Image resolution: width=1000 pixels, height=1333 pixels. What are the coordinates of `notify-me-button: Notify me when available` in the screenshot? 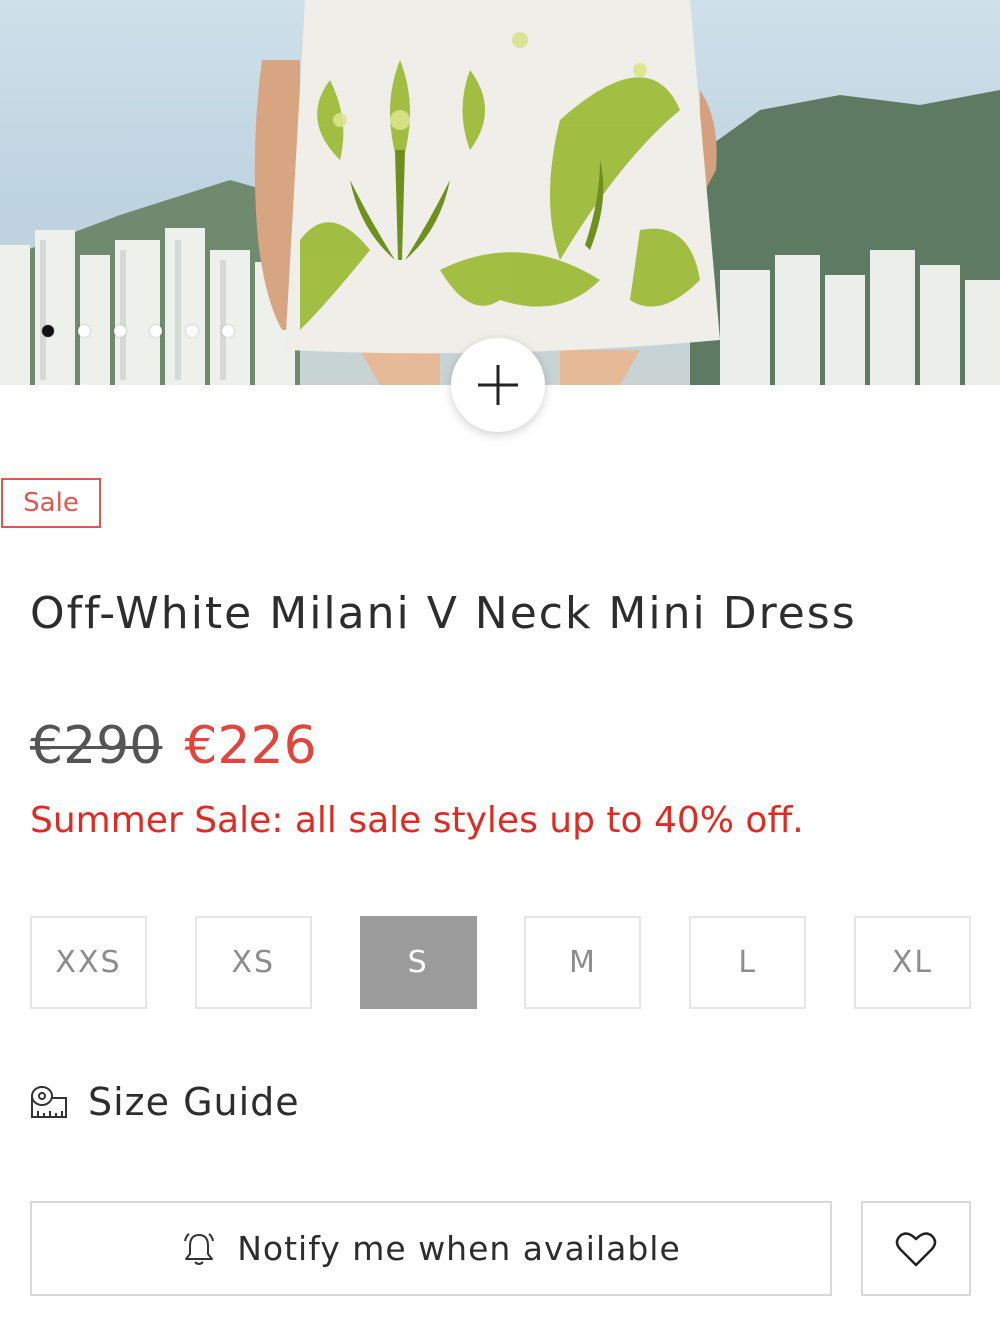 It's located at (431, 1248).